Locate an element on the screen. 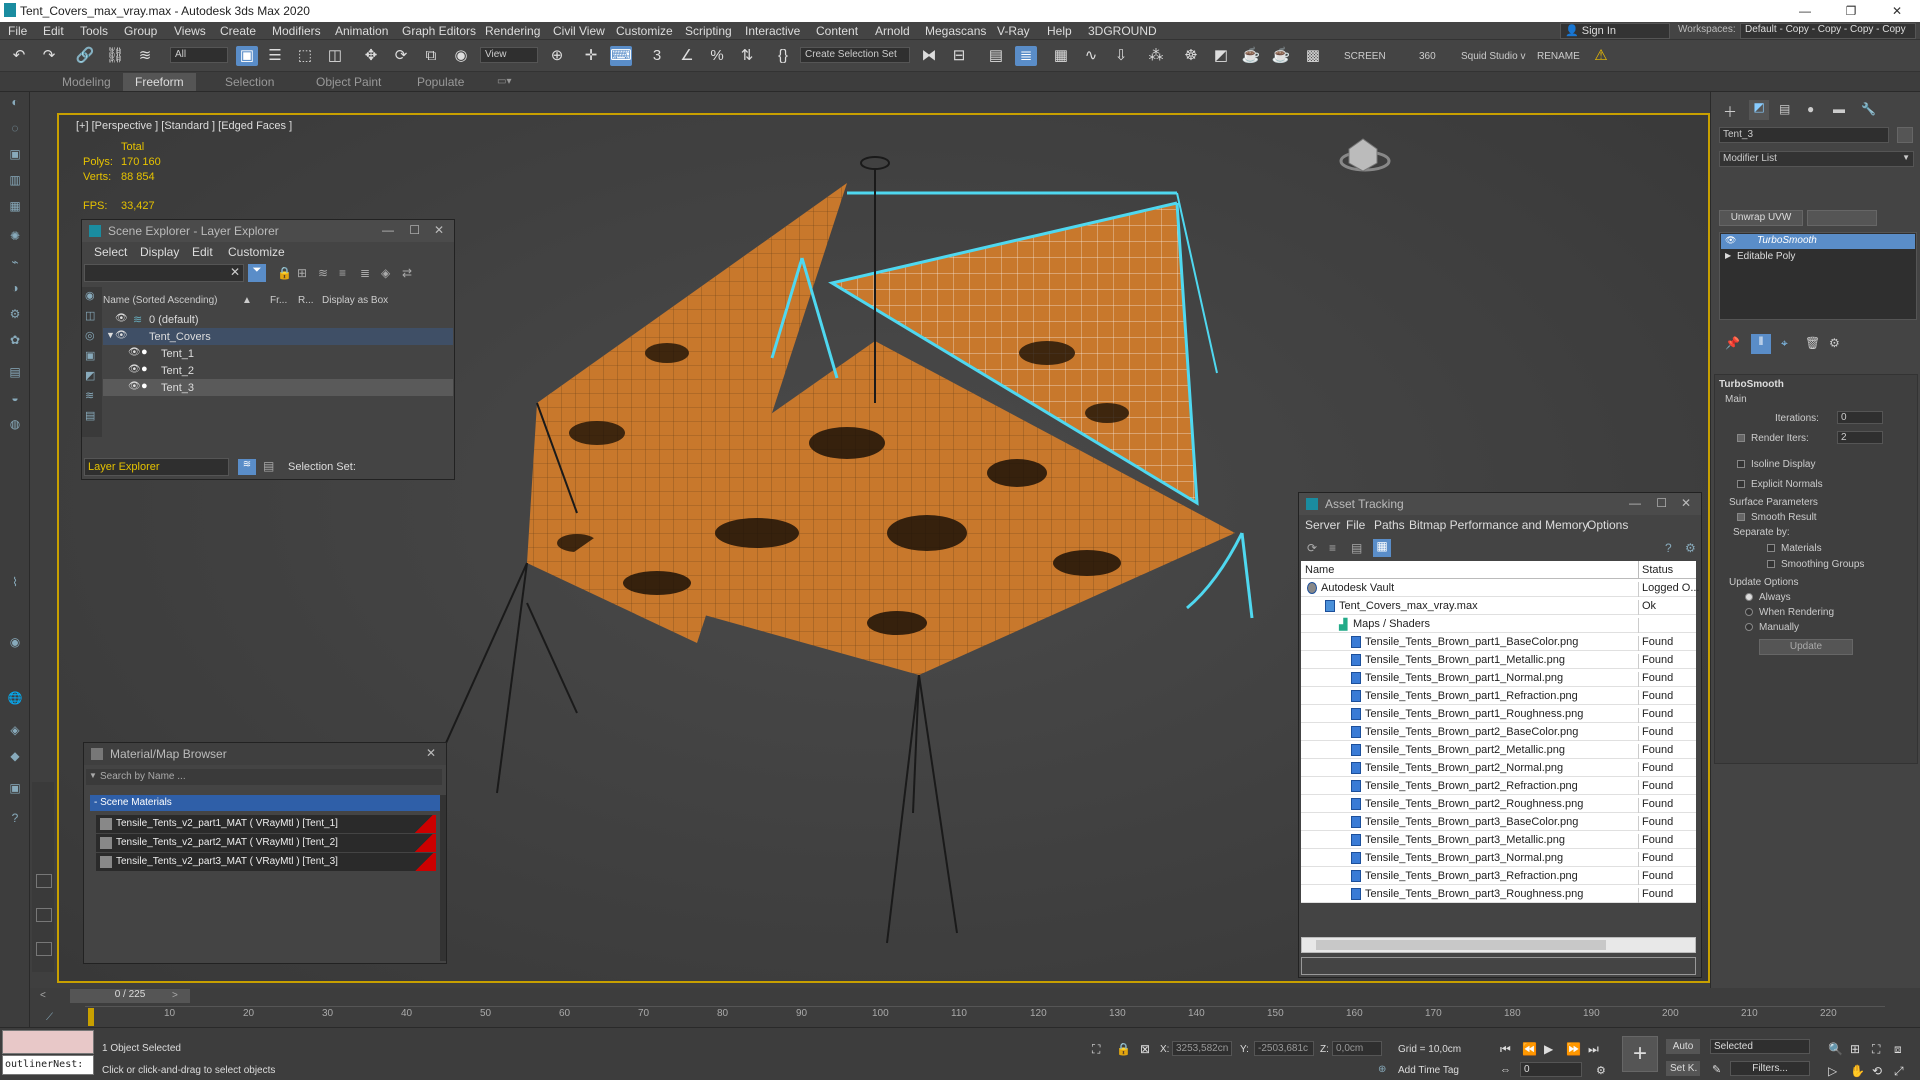 The height and width of the screenshot is (1080, 1920). materials-checkbox is located at coordinates (1771, 548).